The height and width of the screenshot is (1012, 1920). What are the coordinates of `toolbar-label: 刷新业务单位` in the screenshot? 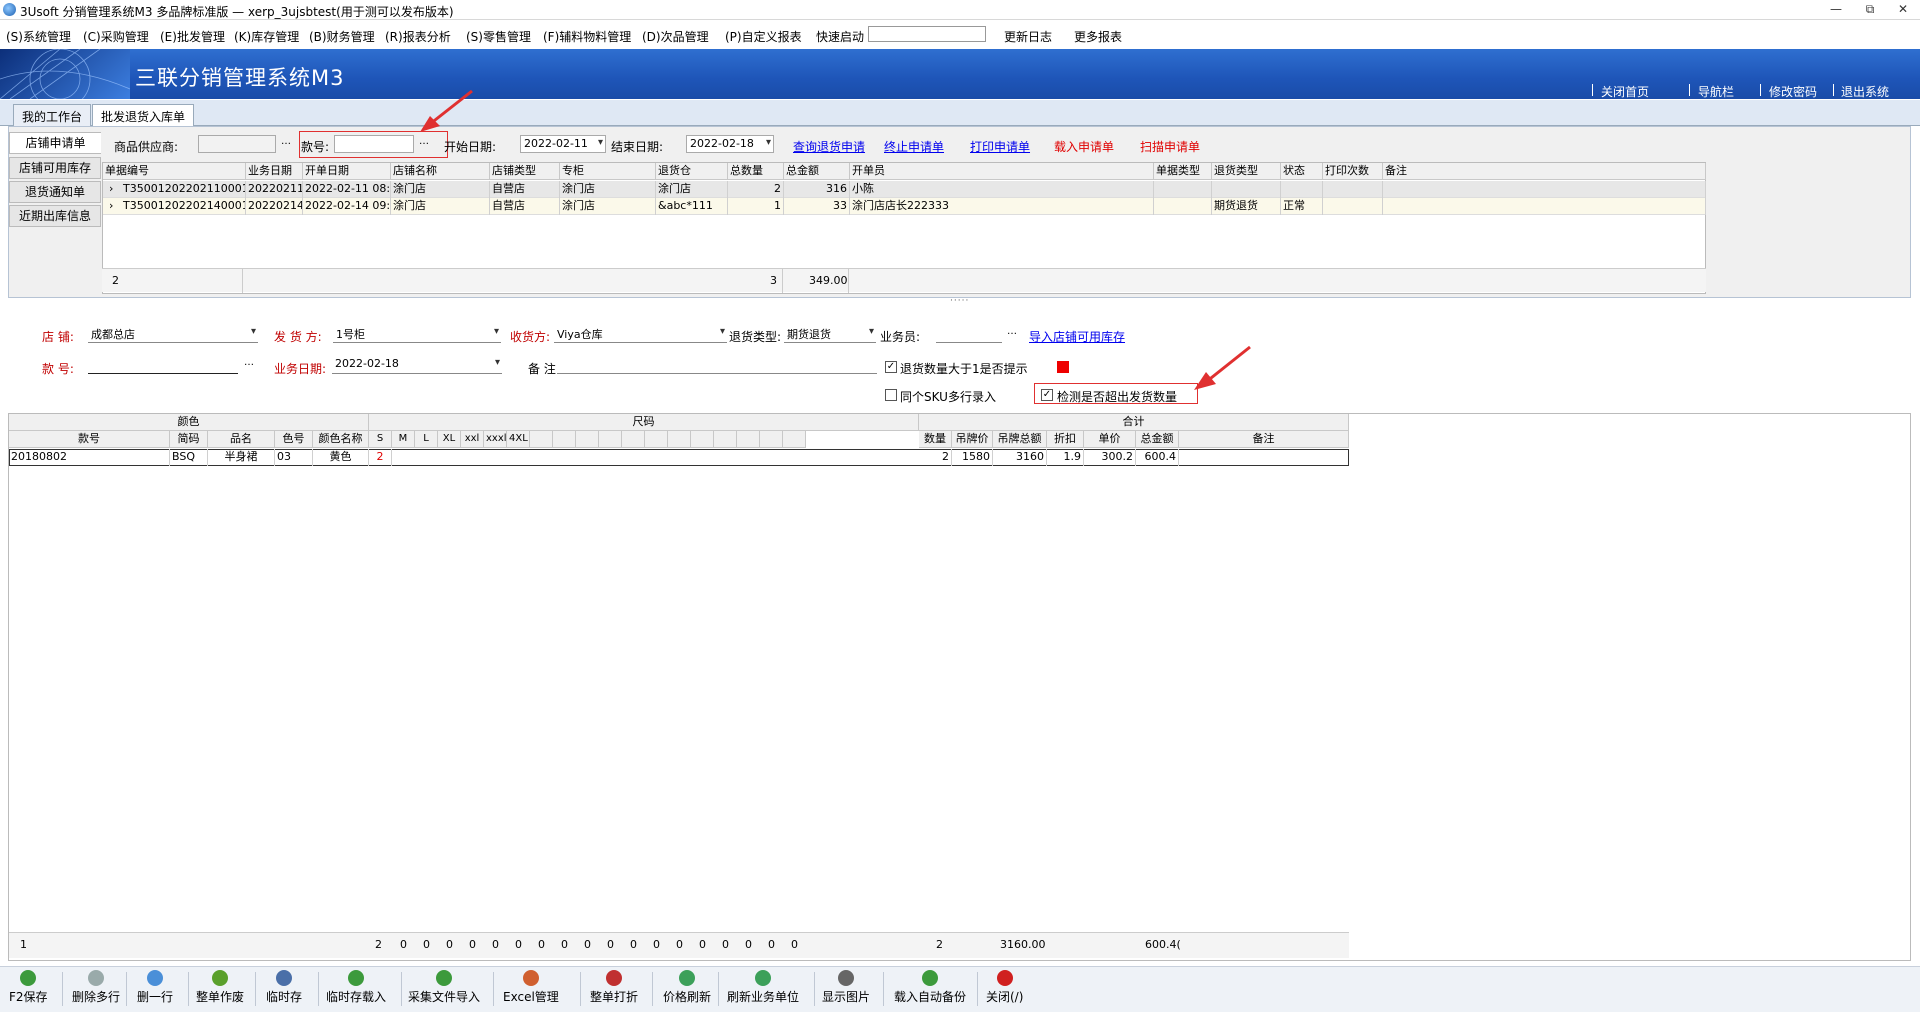 It's located at (763, 997).